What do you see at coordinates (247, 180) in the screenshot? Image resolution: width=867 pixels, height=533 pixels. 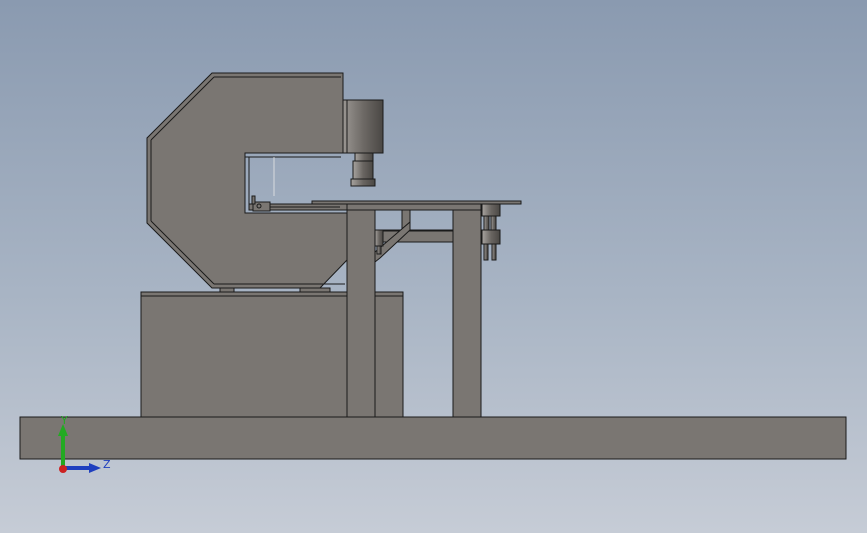 I see `c-frame` at bounding box center [247, 180].